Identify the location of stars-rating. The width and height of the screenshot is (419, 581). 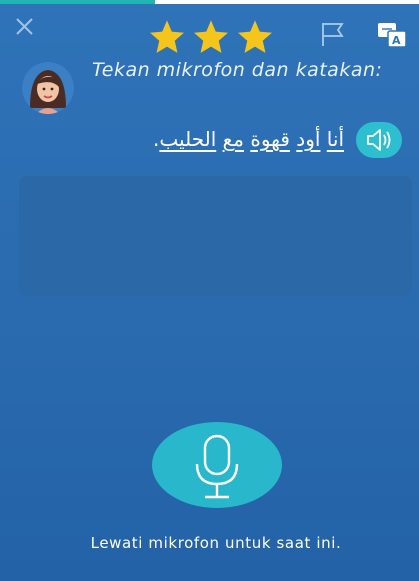
(211, 37).